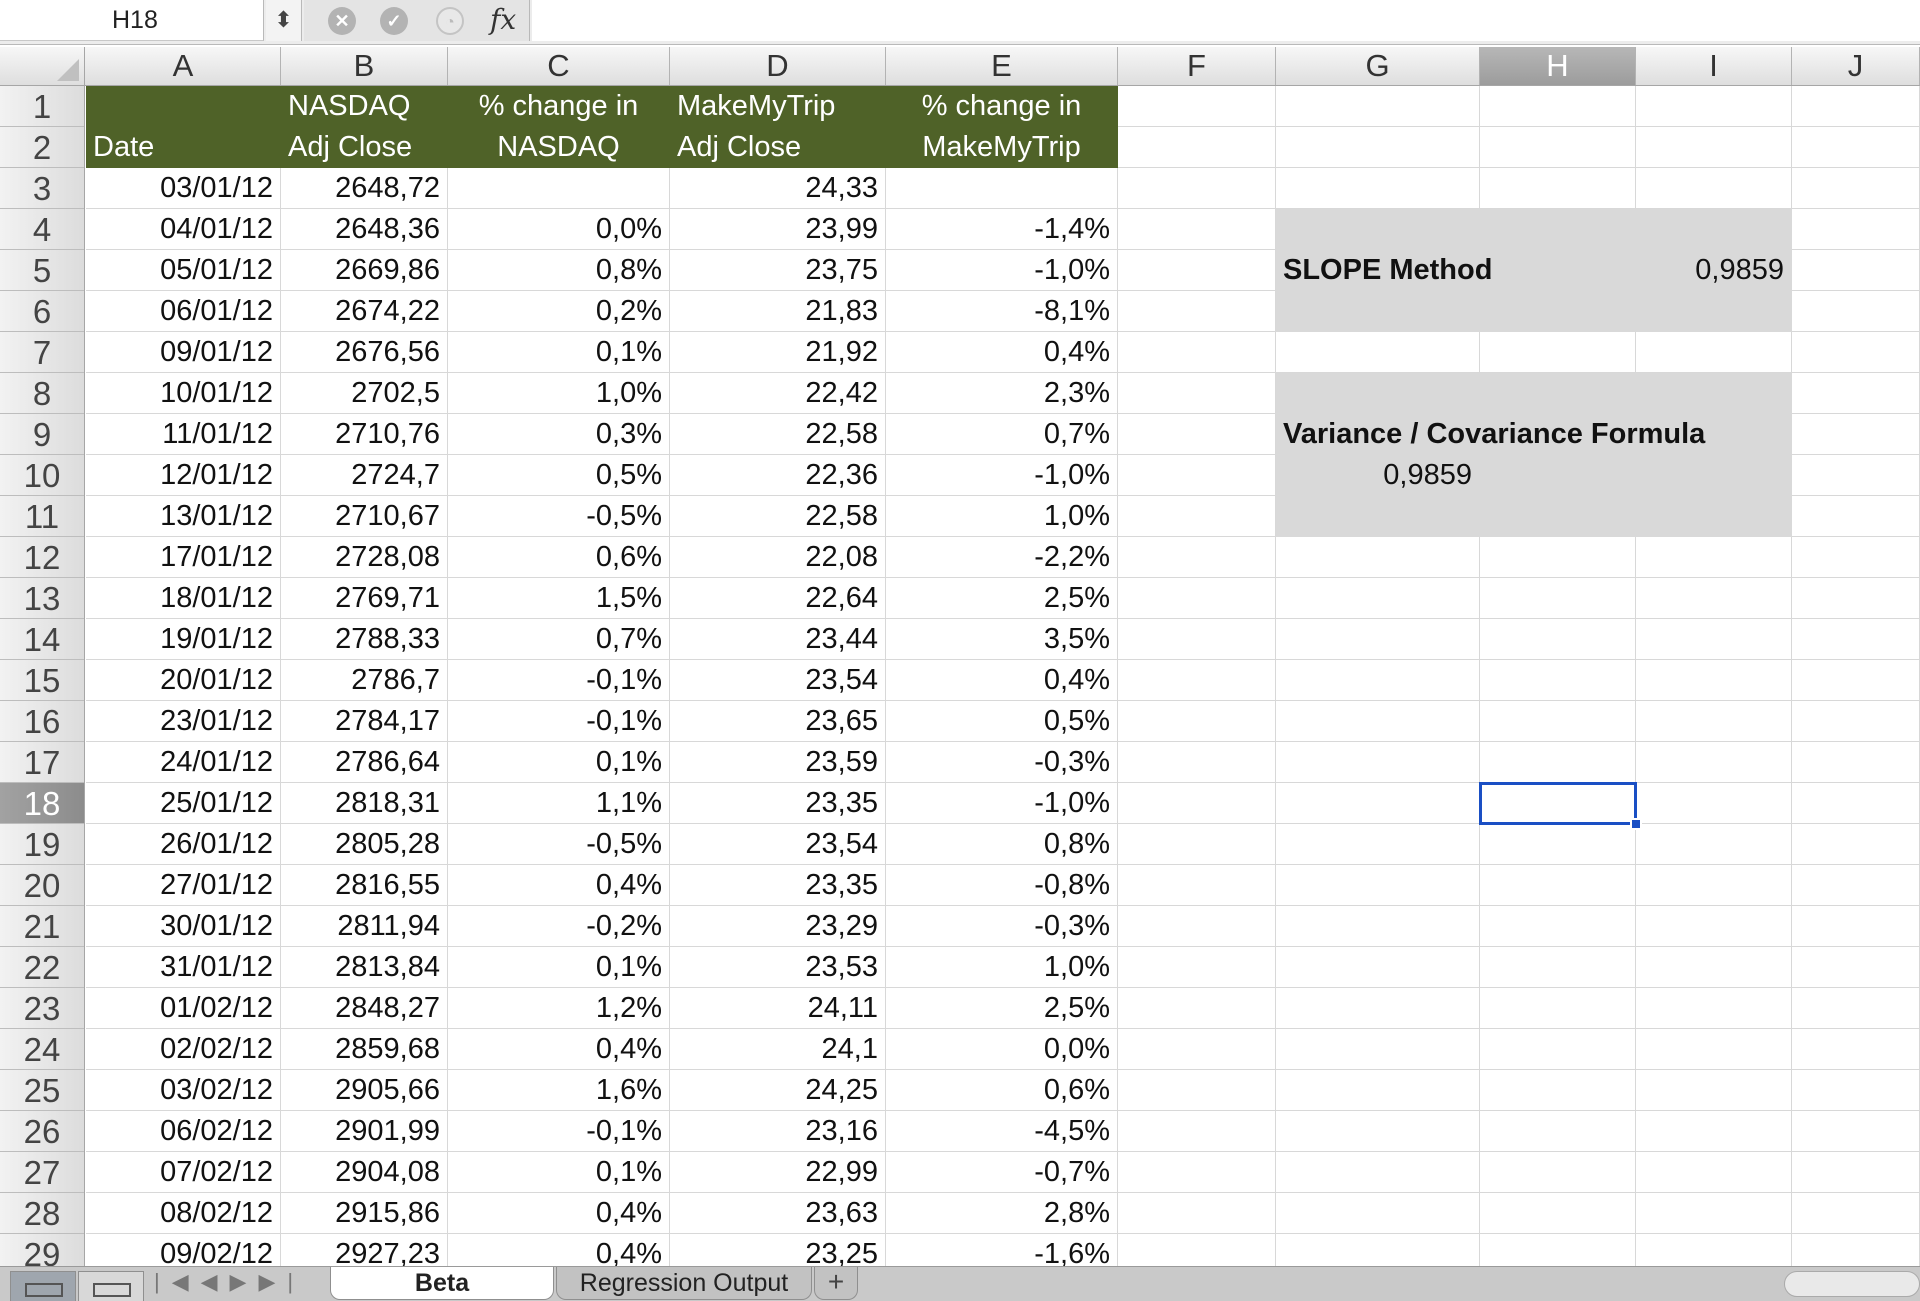  I want to click on data-cell-c: 1,0%, so click(559, 393).